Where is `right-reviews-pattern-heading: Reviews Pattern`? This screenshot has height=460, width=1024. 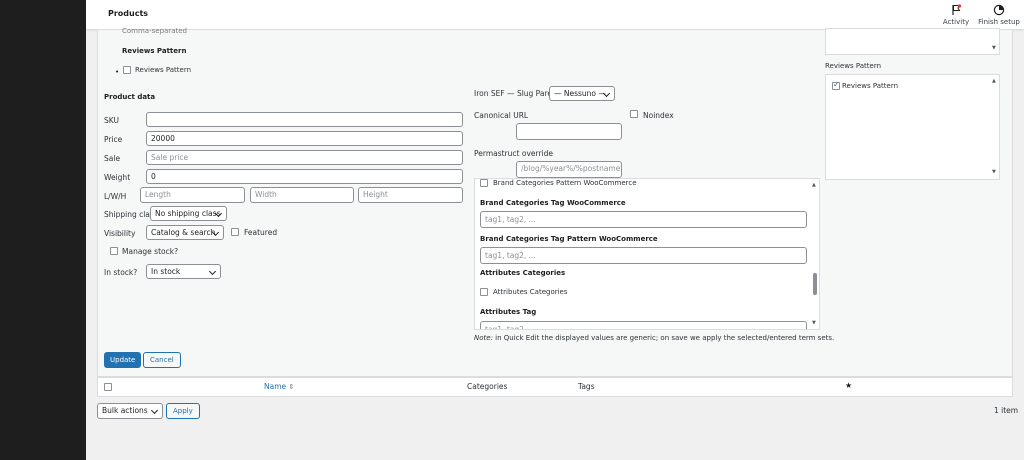 right-reviews-pattern-heading: Reviews Pattern is located at coordinates (853, 66).